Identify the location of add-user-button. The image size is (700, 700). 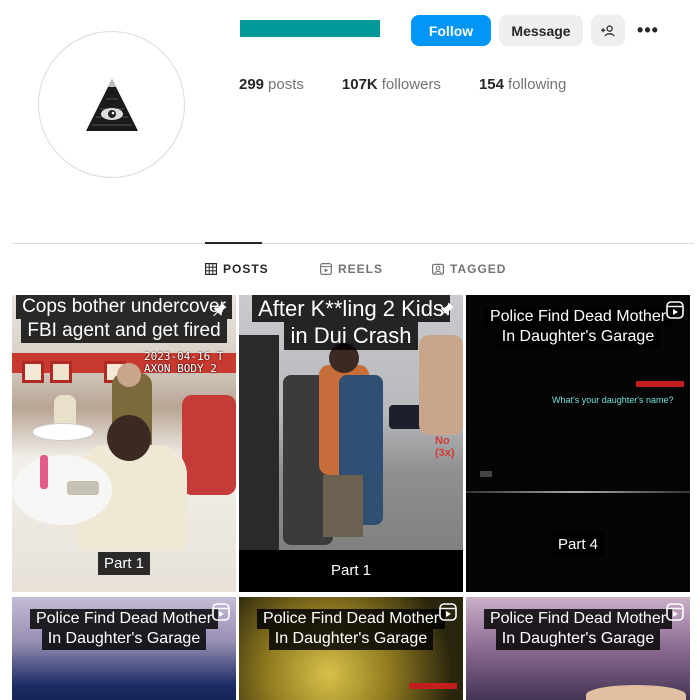
(608, 30).